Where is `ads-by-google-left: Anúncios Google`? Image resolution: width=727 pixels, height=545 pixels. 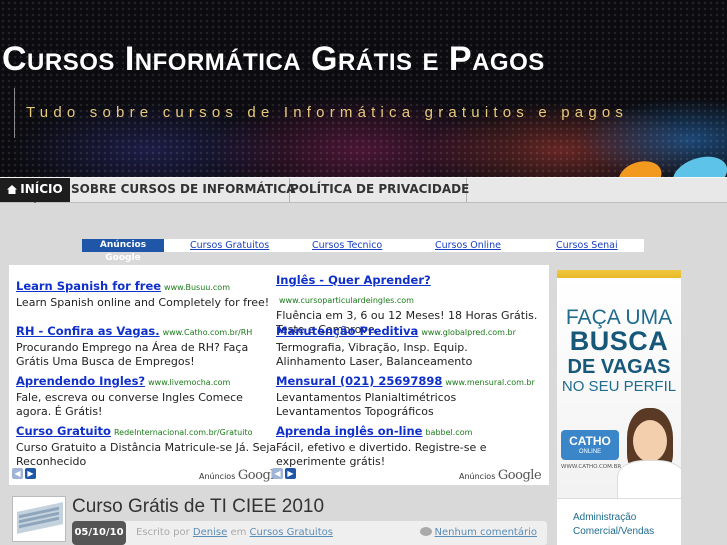 ads-by-google-left: Anúncios Google is located at coordinates (240, 475).